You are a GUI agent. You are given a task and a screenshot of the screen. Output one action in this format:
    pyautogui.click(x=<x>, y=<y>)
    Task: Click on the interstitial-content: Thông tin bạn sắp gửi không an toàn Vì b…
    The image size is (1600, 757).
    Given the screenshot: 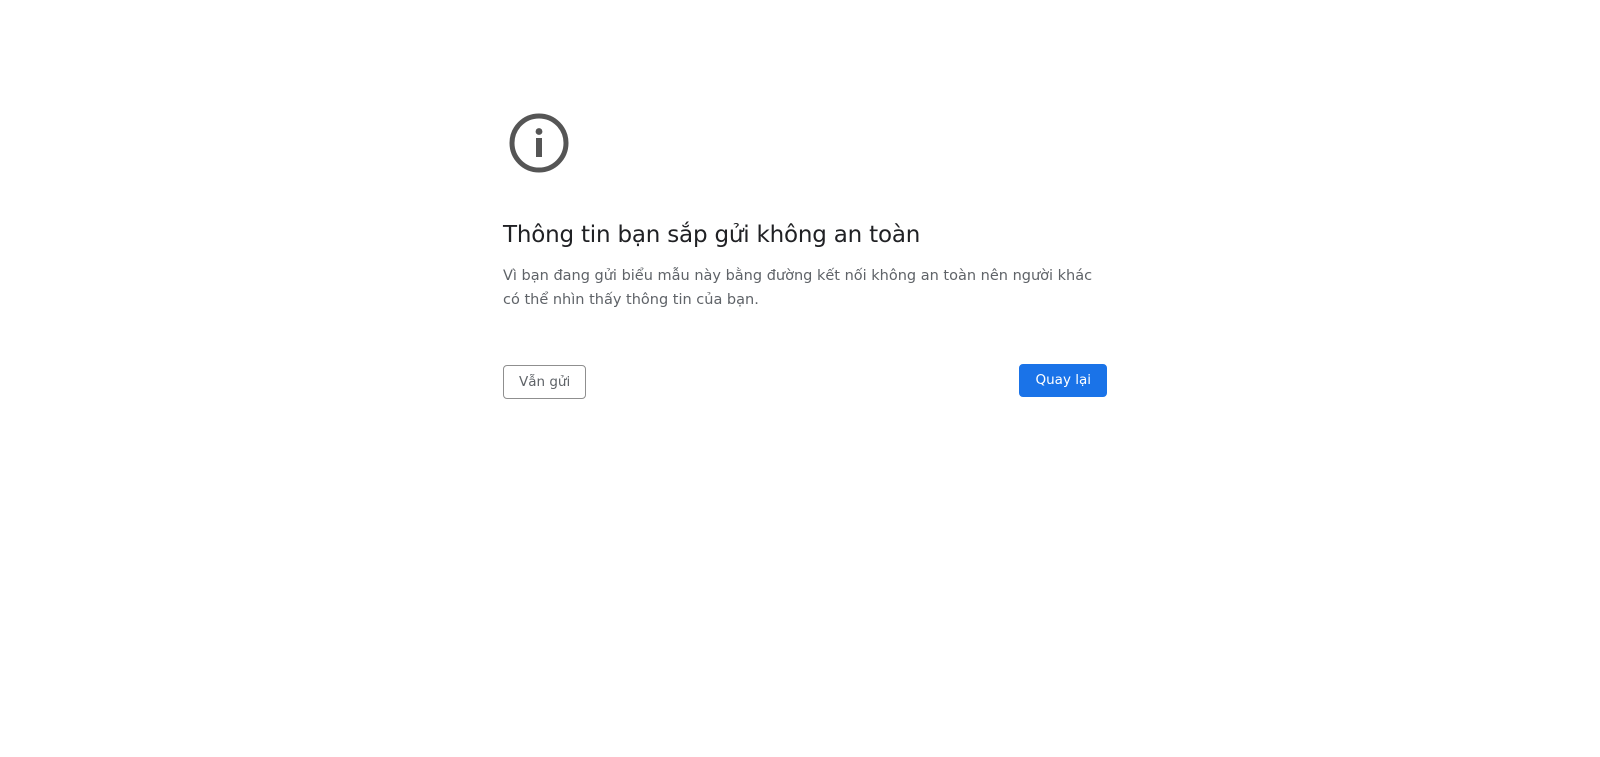 What is the action you would take?
    pyautogui.click(x=805, y=255)
    